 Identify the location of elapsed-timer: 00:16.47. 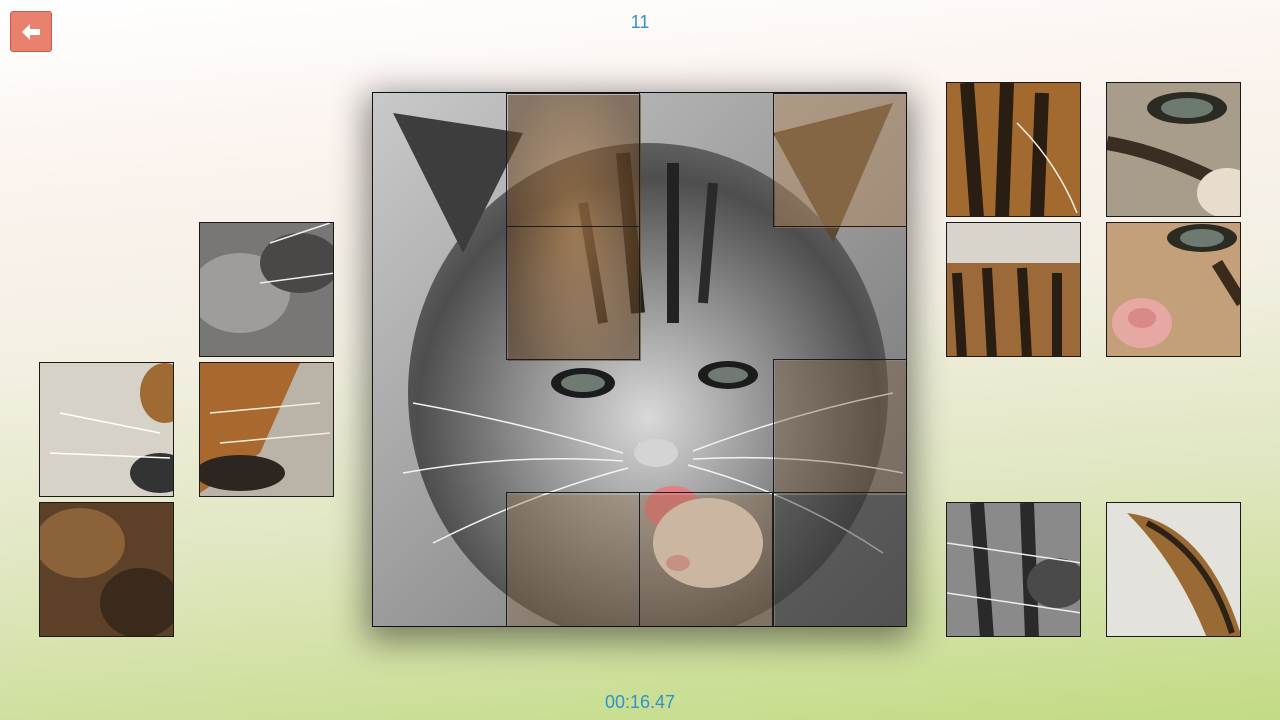
(640, 702).